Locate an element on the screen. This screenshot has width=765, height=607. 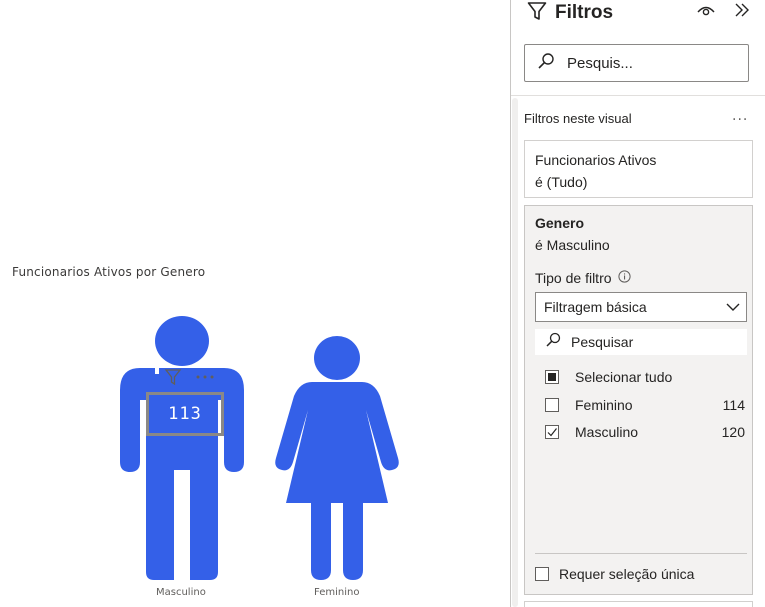
more-options-icon is located at coordinates (205, 377).